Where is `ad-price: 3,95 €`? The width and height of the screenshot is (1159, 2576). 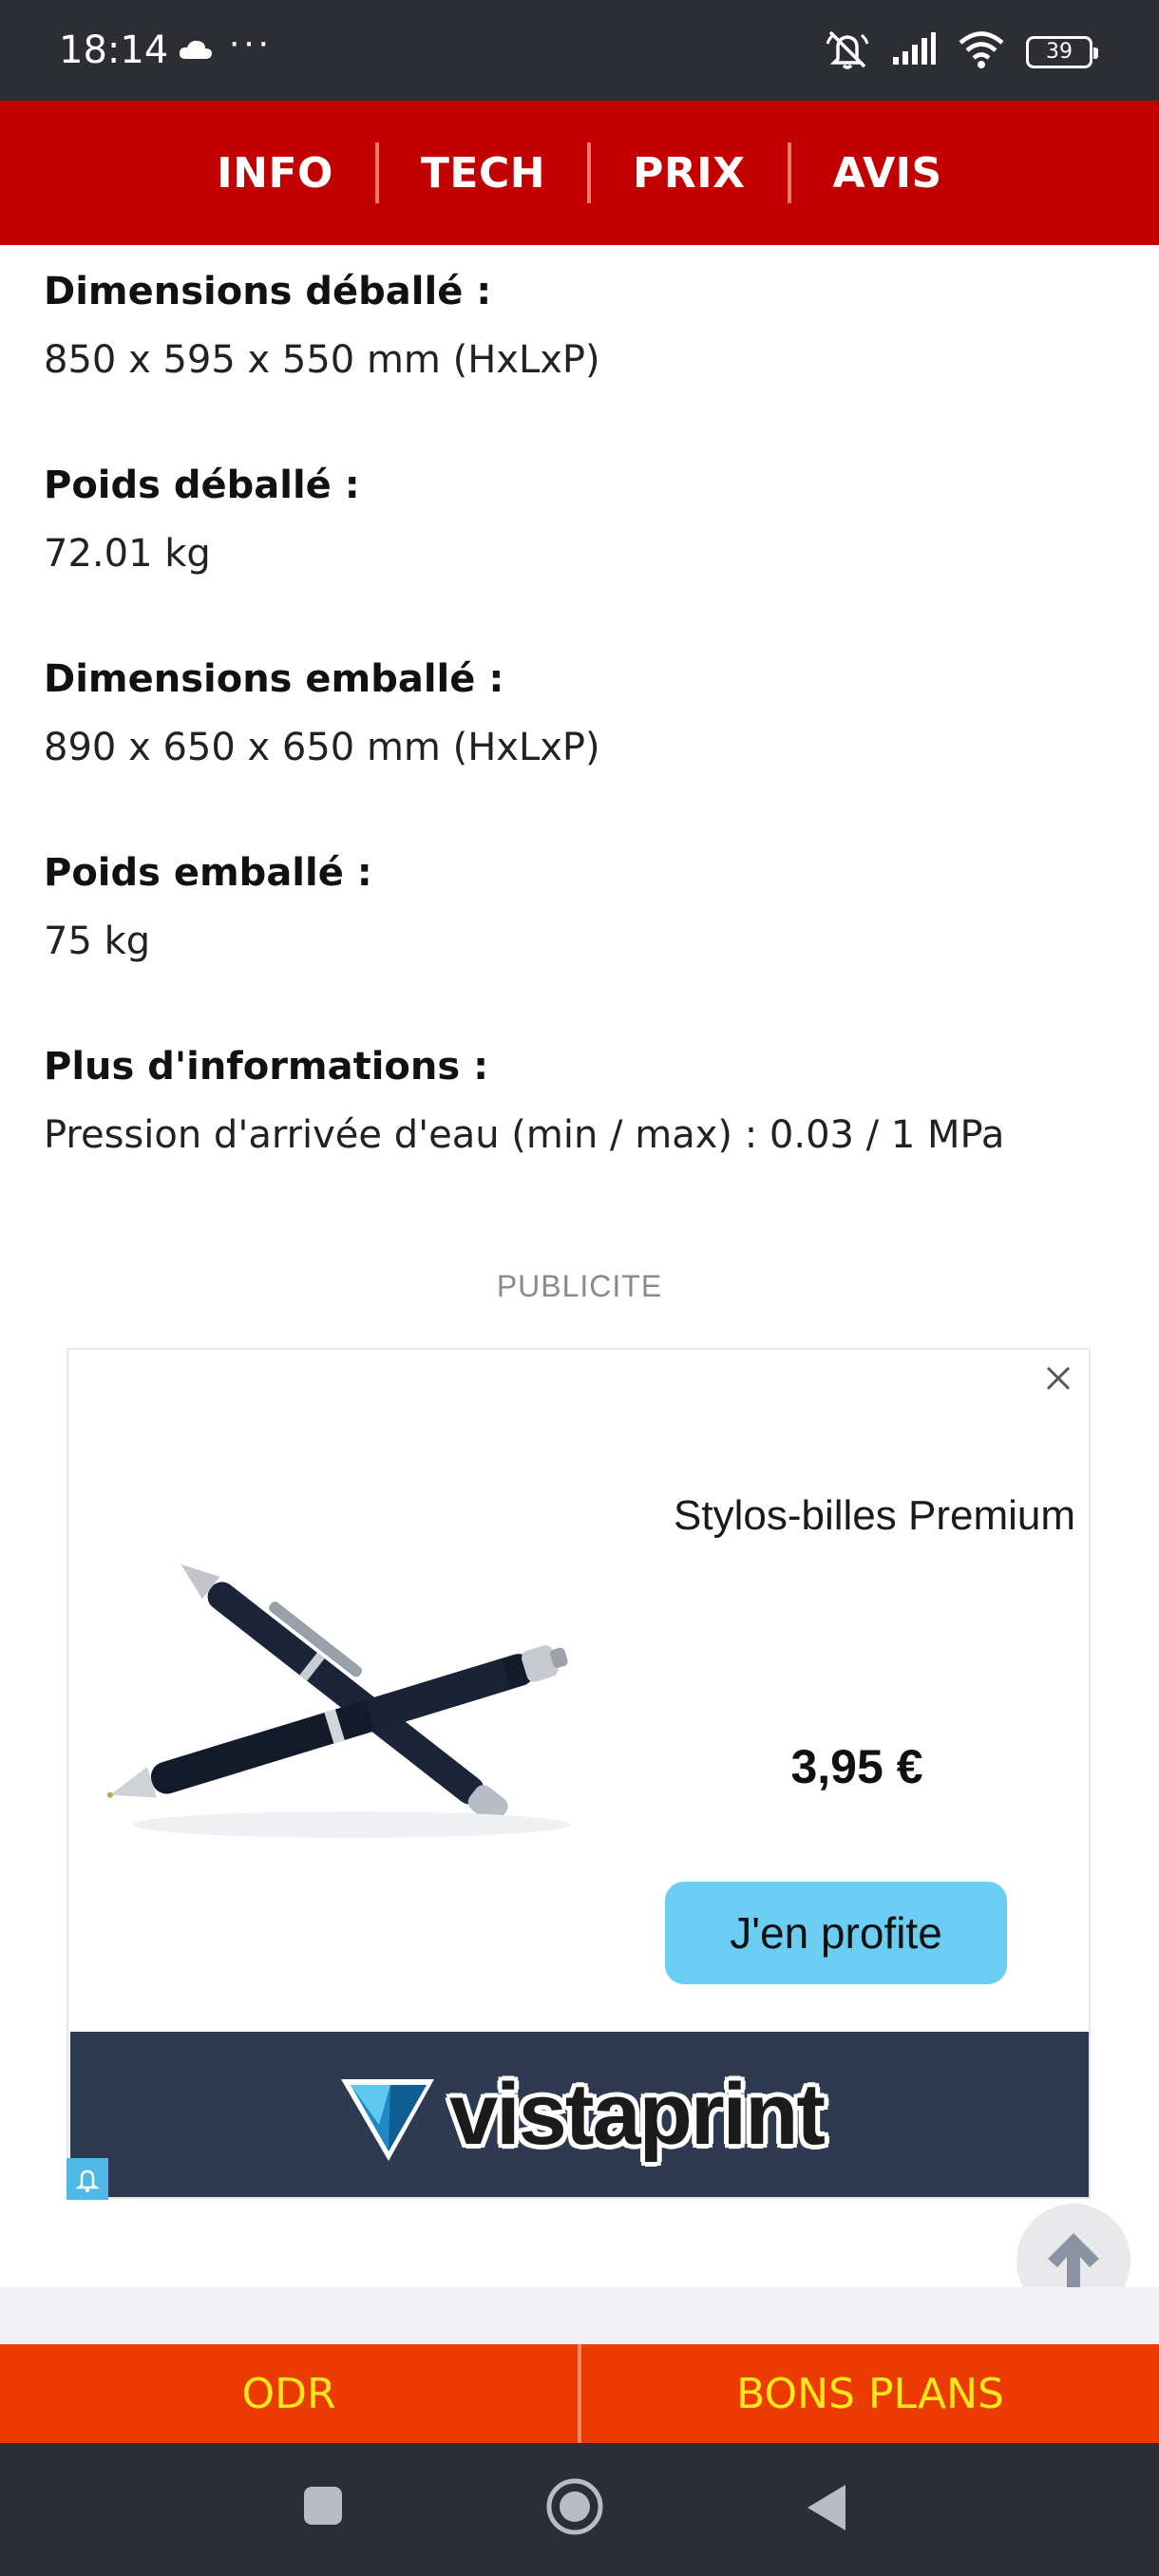
ad-price: 3,95 € is located at coordinates (856, 1766).